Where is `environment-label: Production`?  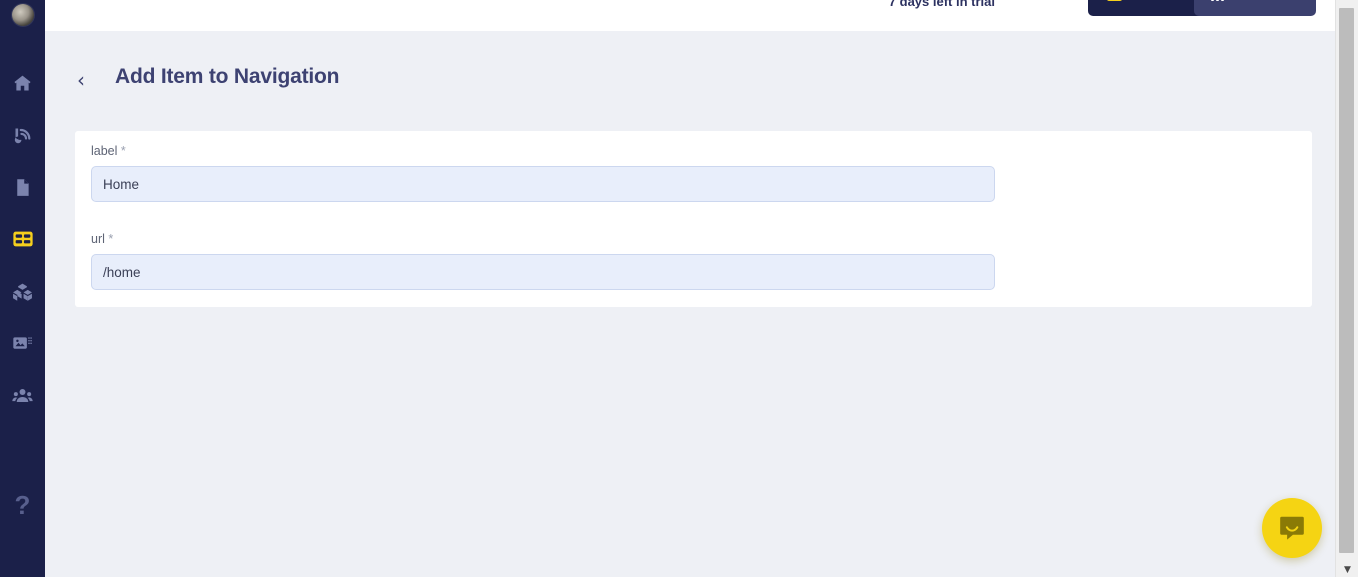
environment-label: Production is located at coordinates (1264, 1).